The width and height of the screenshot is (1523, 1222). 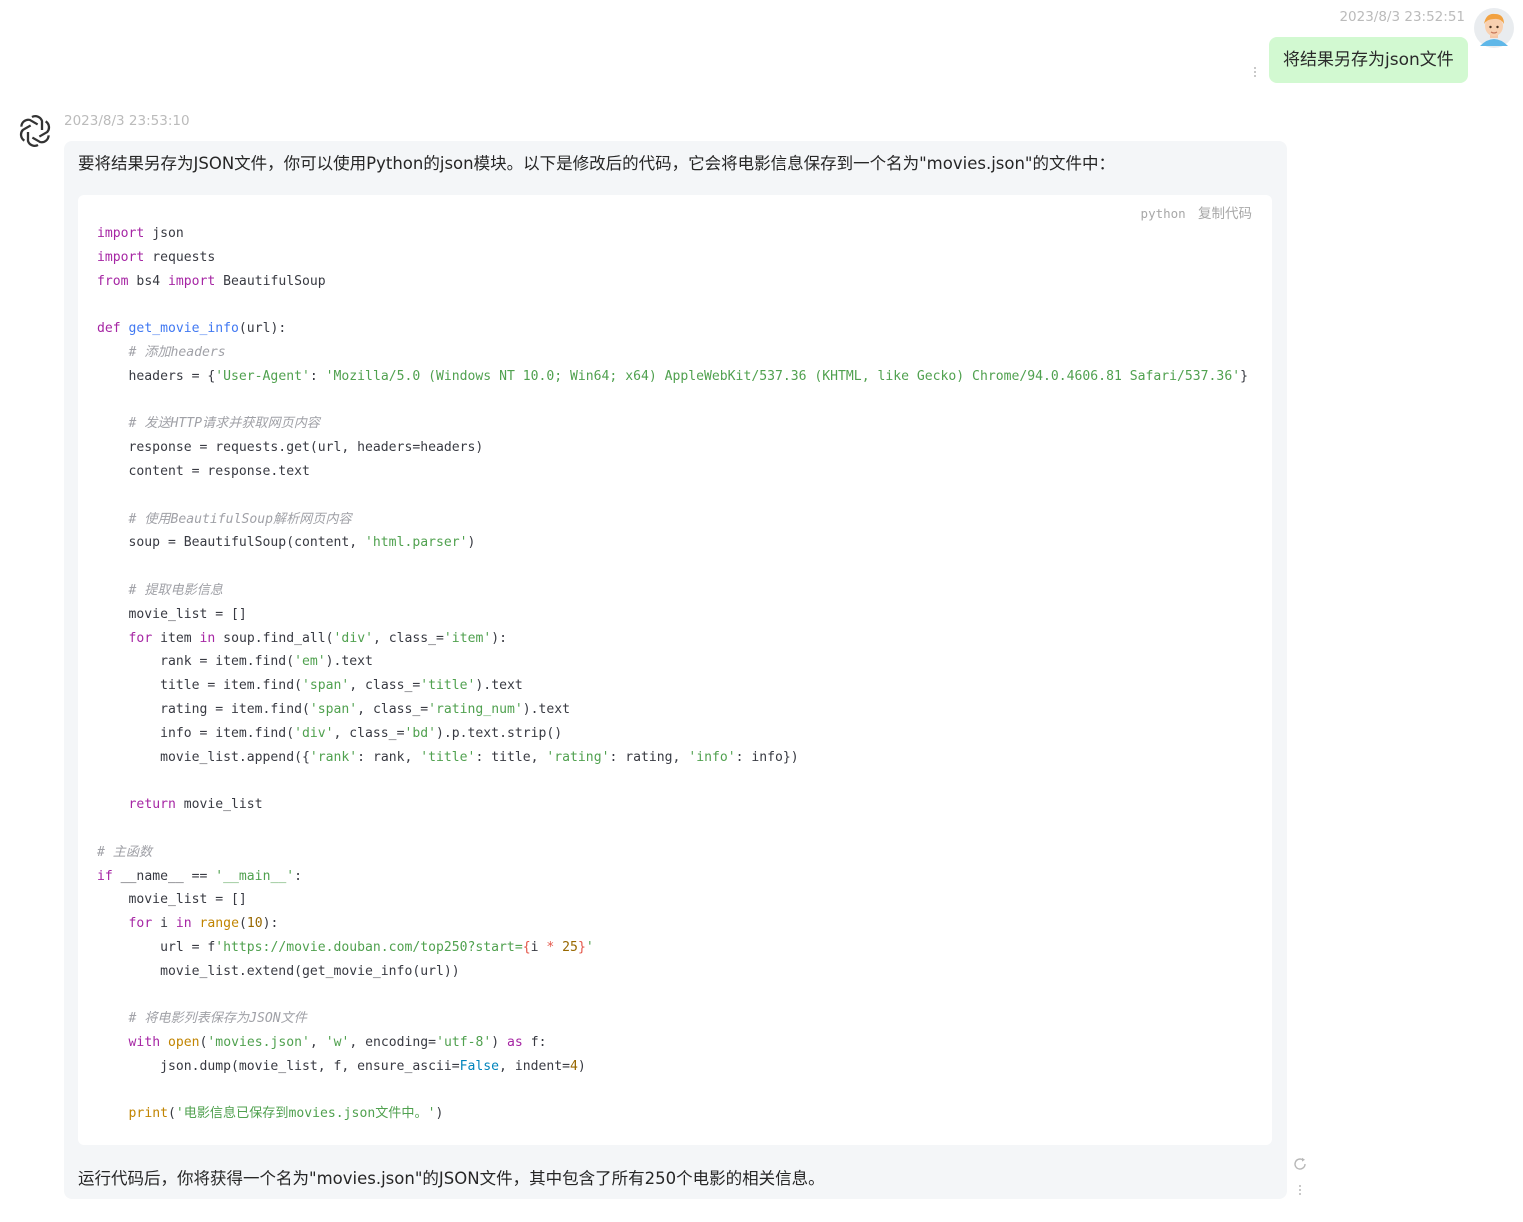 I want to click on openai-logo-icon, so click(x=35, y=131).